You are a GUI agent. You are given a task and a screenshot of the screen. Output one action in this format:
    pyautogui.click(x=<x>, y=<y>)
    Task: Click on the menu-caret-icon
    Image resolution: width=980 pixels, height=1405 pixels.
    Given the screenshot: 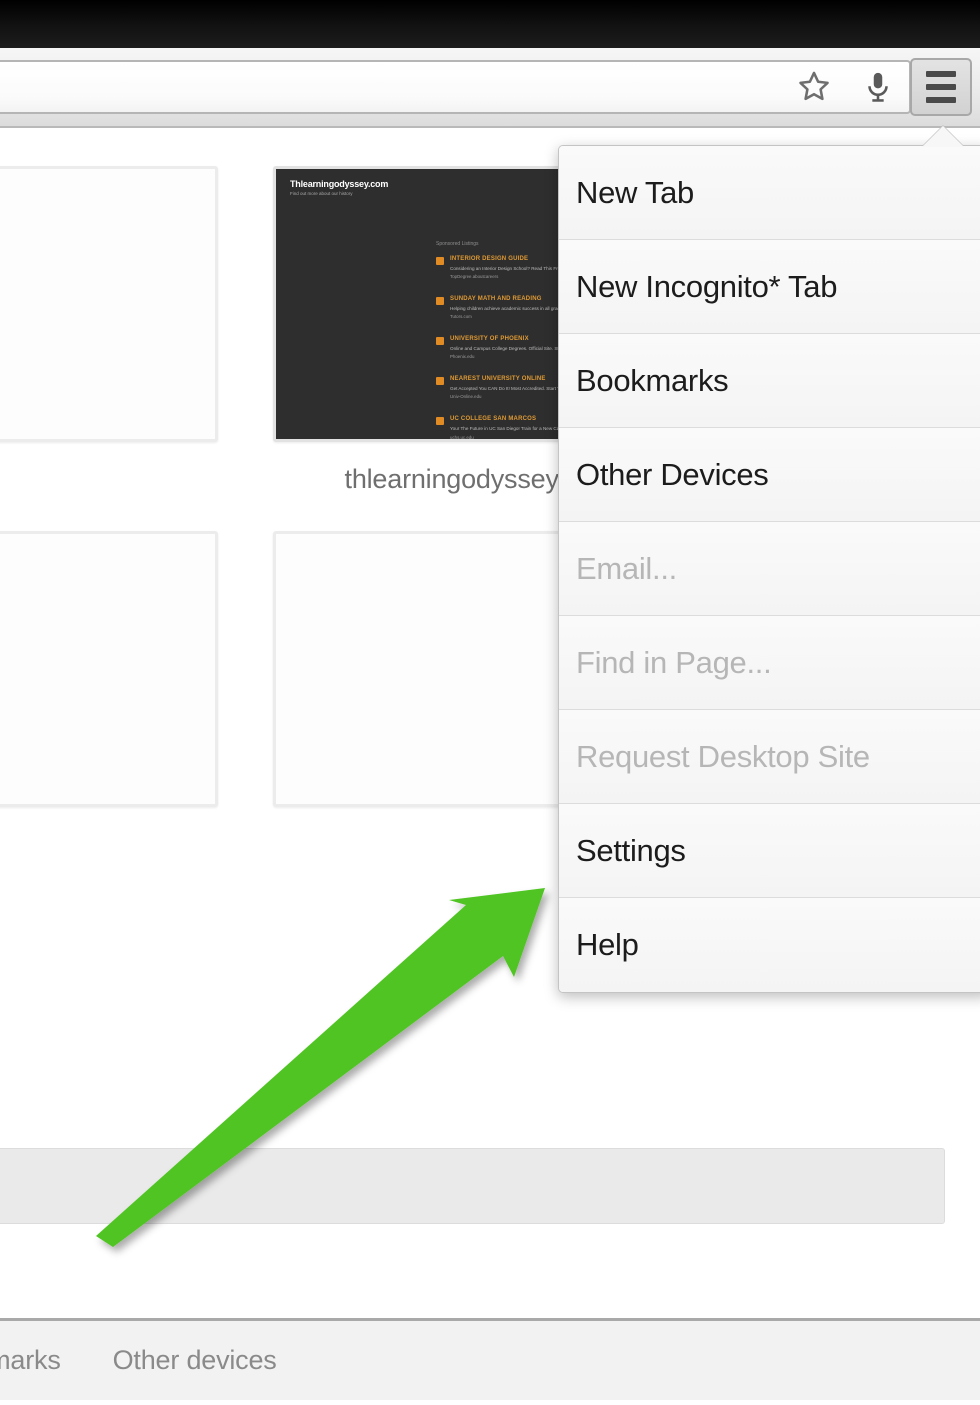 What is the action you would take?
    pyautogui.click(x=943, y=136)
    